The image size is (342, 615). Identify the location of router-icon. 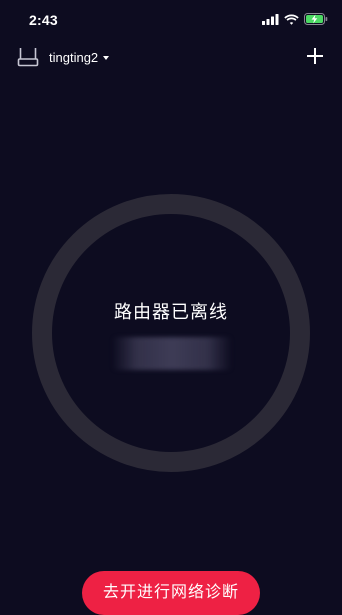
(28, 57).